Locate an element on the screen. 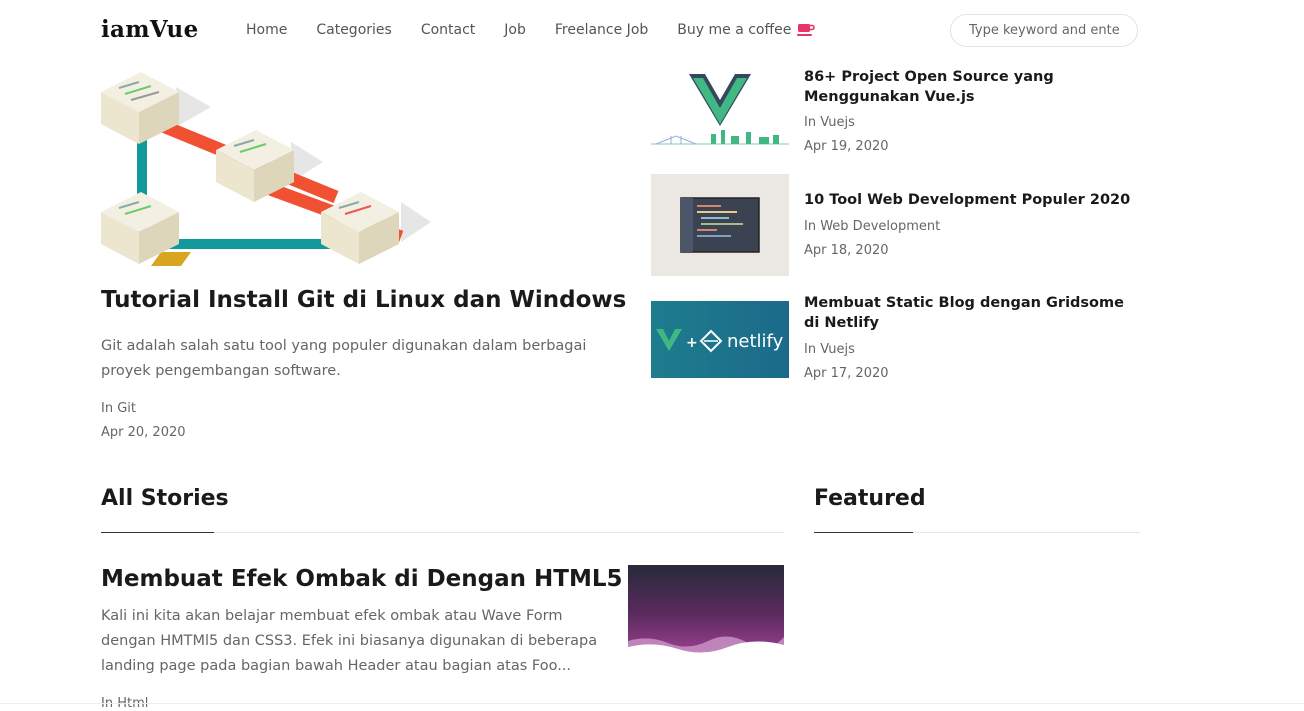 The image size is (1304, 711). hero-post-date: Apr 20, 2020 is located at coordinates (143, 432).